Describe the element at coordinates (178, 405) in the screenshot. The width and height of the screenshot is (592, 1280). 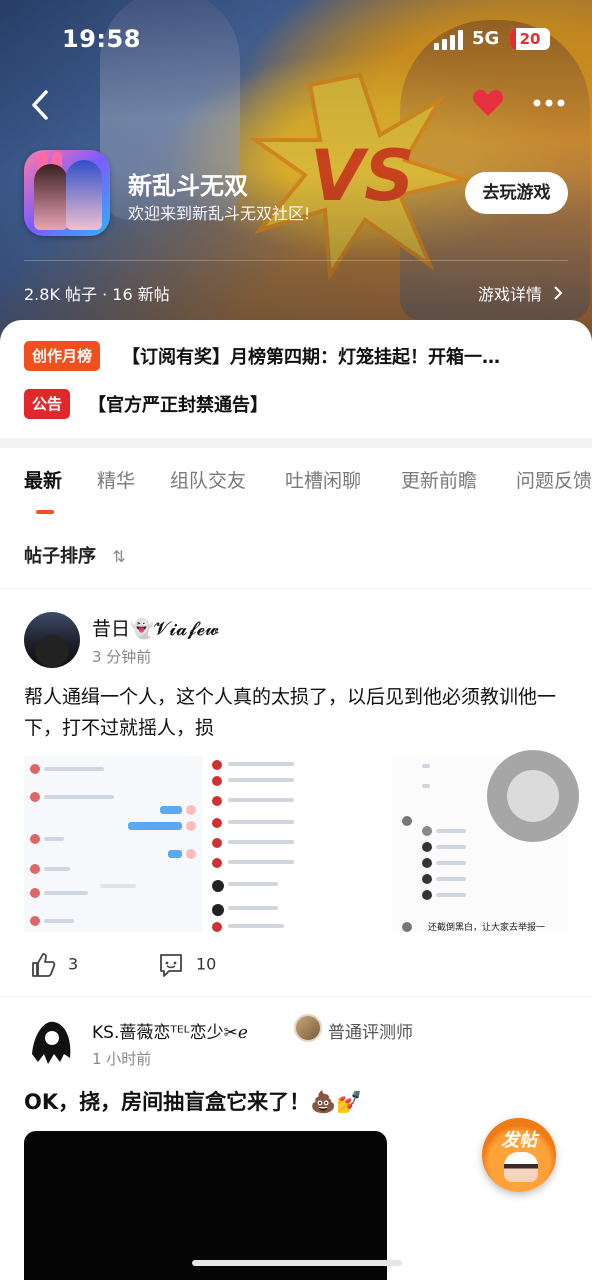
I see `notice-title: 【官方严正封禁通告】` at that location.